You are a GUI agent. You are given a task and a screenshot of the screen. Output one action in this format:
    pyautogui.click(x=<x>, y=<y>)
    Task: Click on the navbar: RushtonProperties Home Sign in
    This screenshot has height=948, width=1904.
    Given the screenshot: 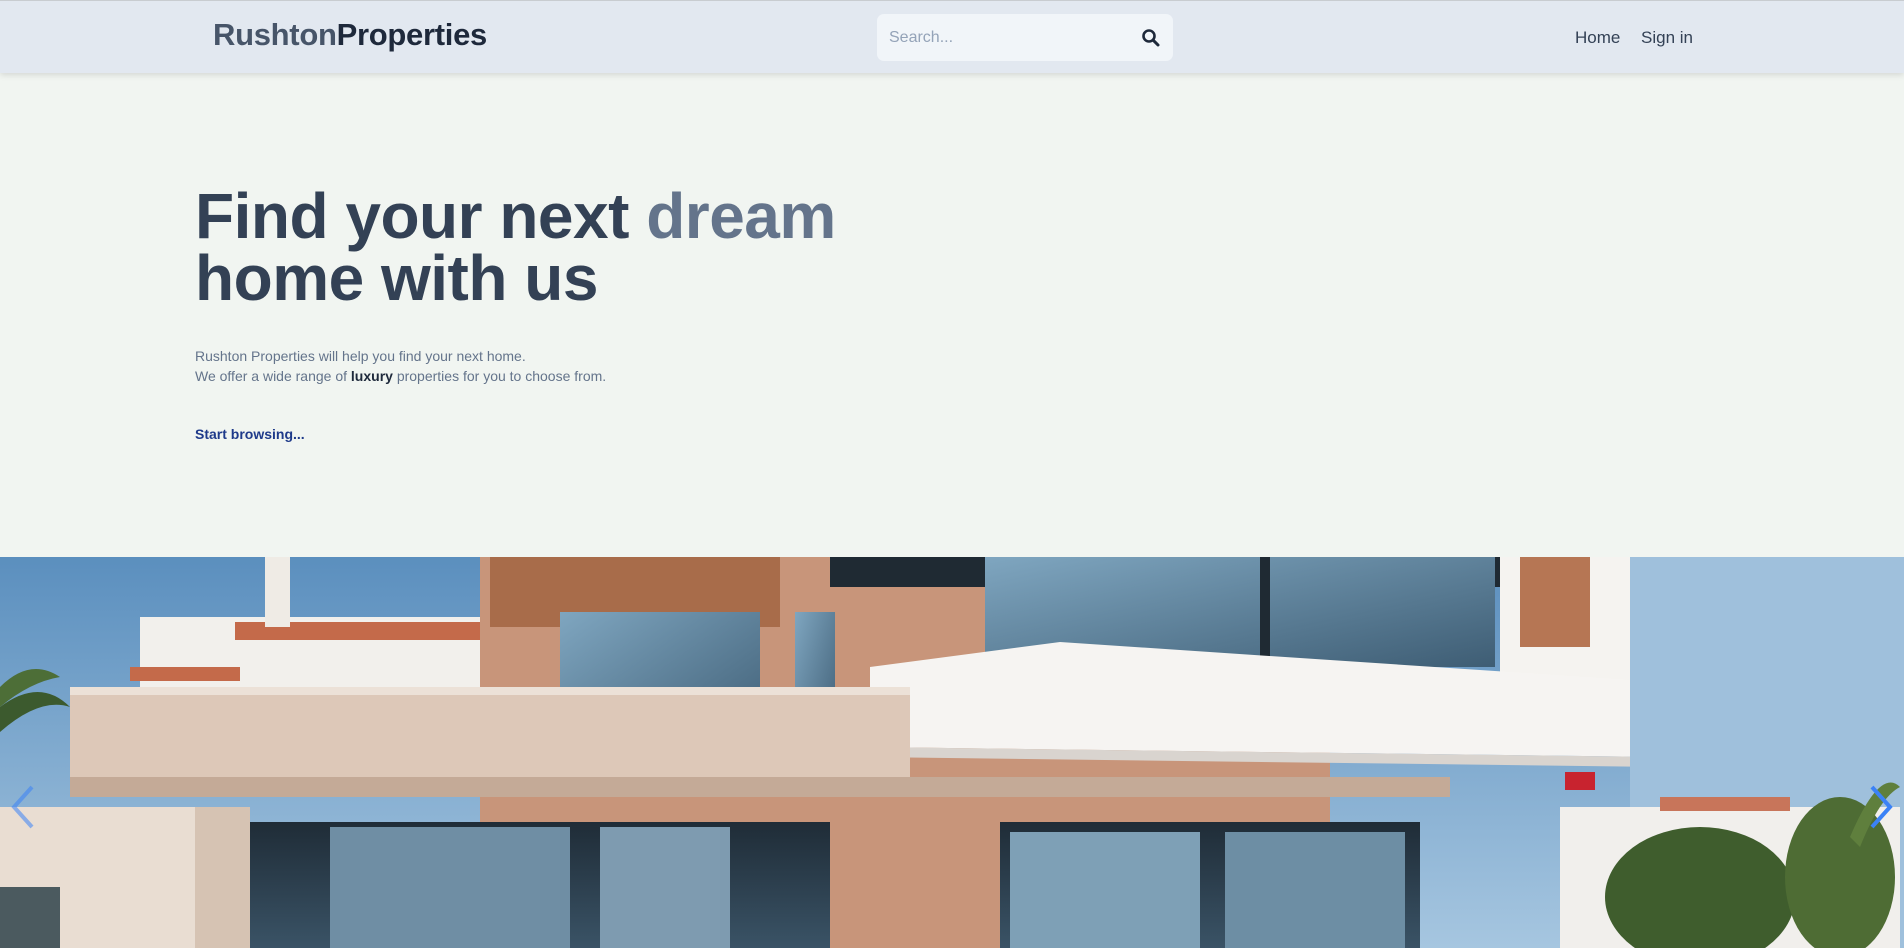 What is the action you would take?
    pyautogui.click(x=952, y=36)
    